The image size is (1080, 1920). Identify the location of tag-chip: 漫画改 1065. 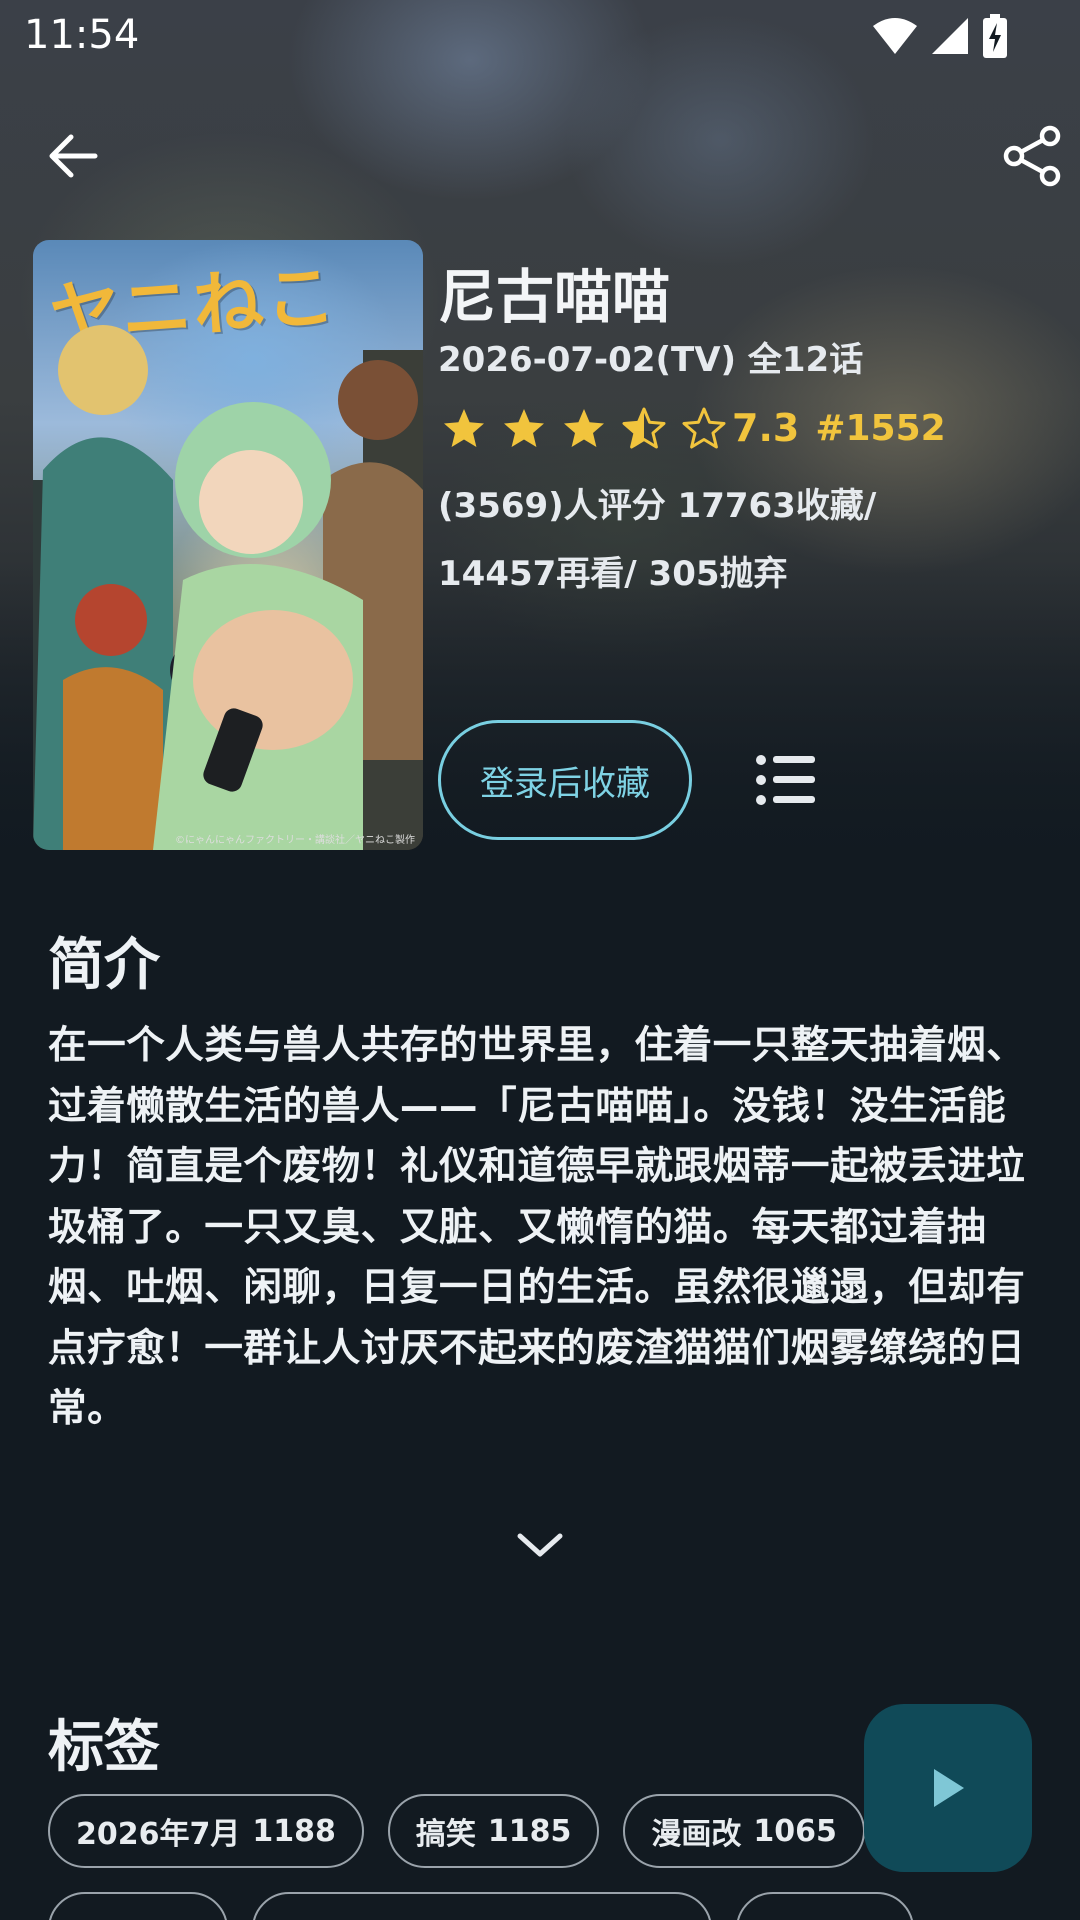
(744, 1831).